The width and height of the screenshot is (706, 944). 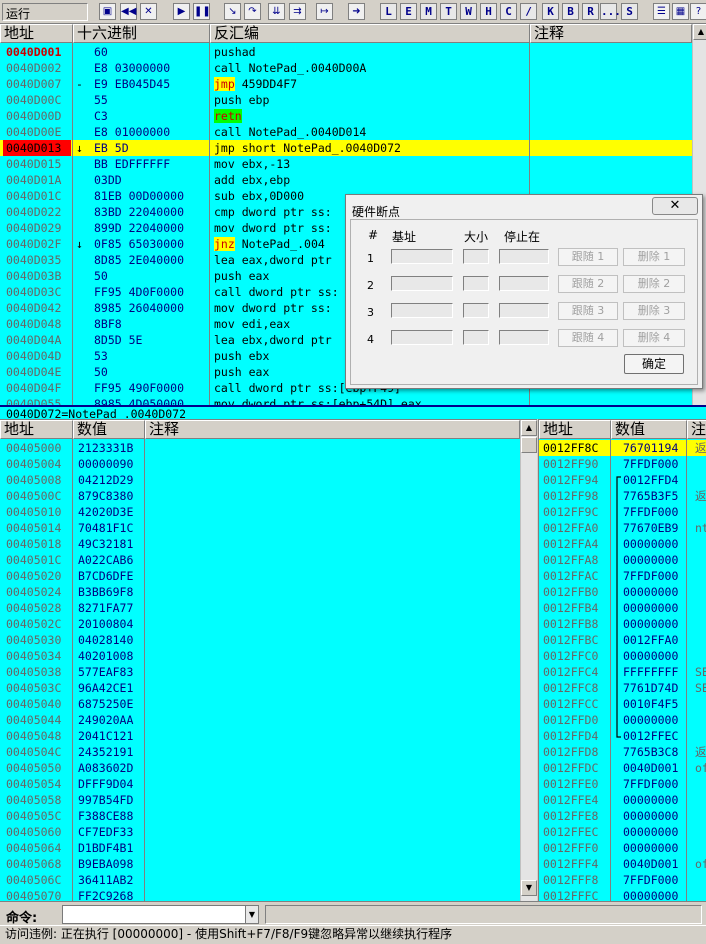 What do you see at coordinates (324, 11) in the screenshot?
I see `exec-till-return-icon: ↦` at bounding box center [324, 11].